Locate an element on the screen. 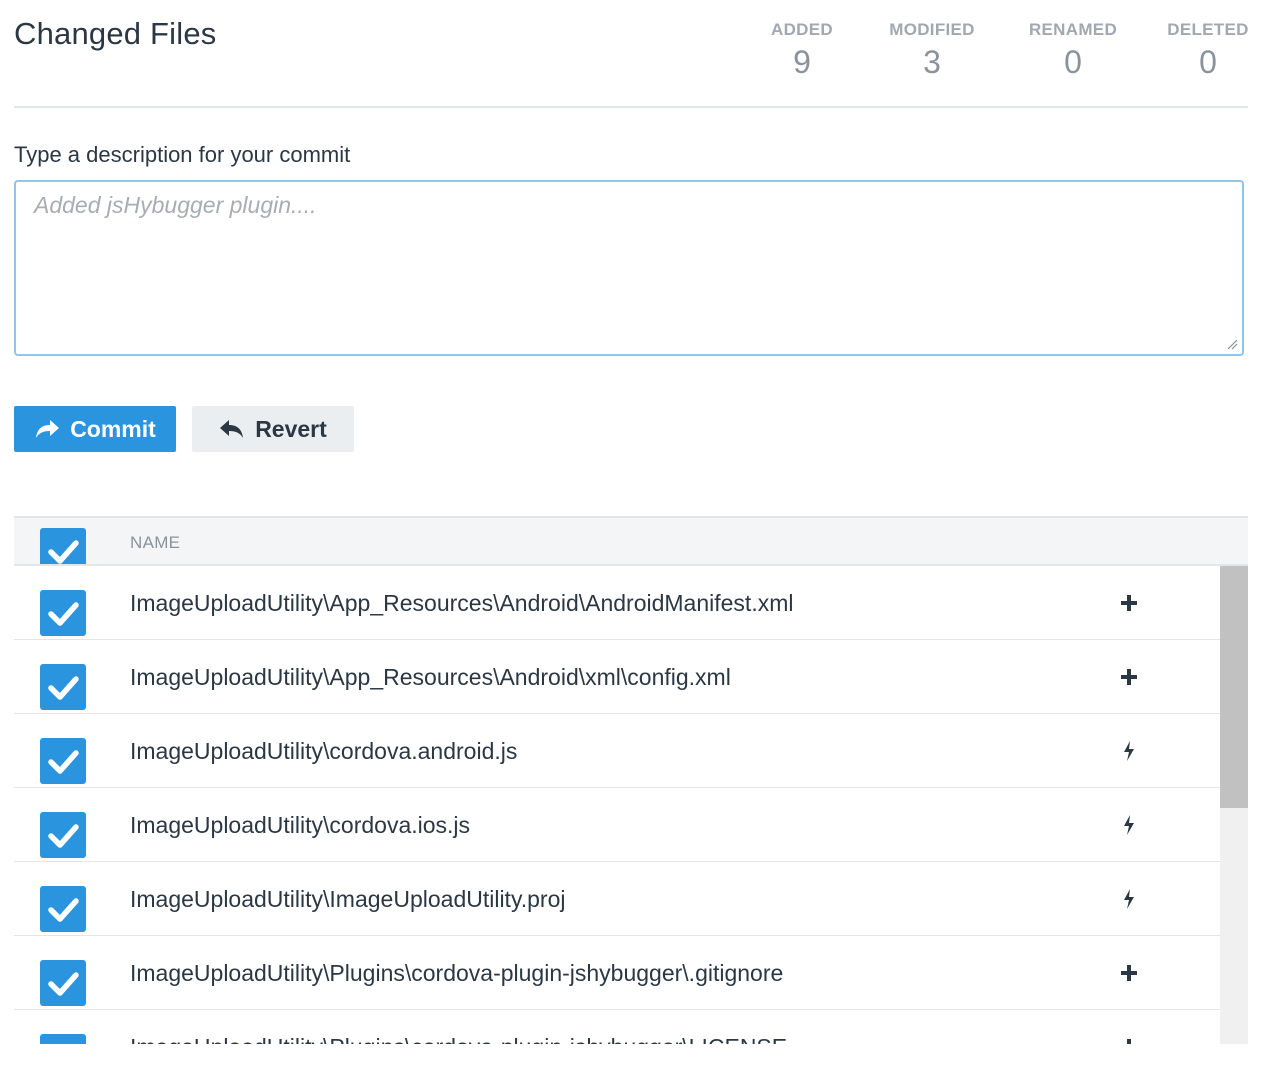 The image size is (1264, 1070). revert-button: Revert is located at coordinates (273, 429).